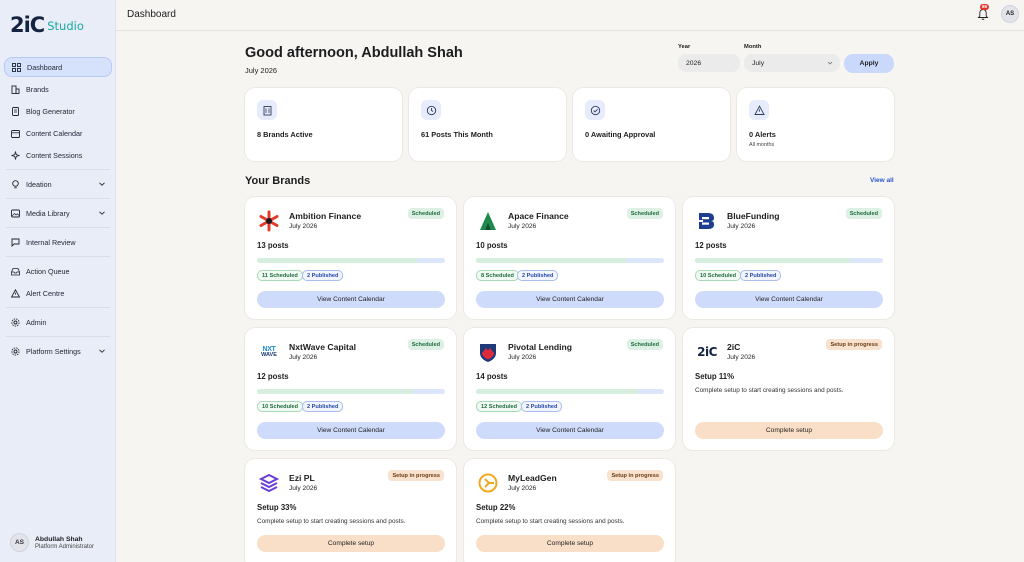 This screenshot has height=562, width=1024. Describe the element at coordinates (58, 155) in the screenshot. I see `sidebar-item-content-sessions: Content Sessions` at that location.